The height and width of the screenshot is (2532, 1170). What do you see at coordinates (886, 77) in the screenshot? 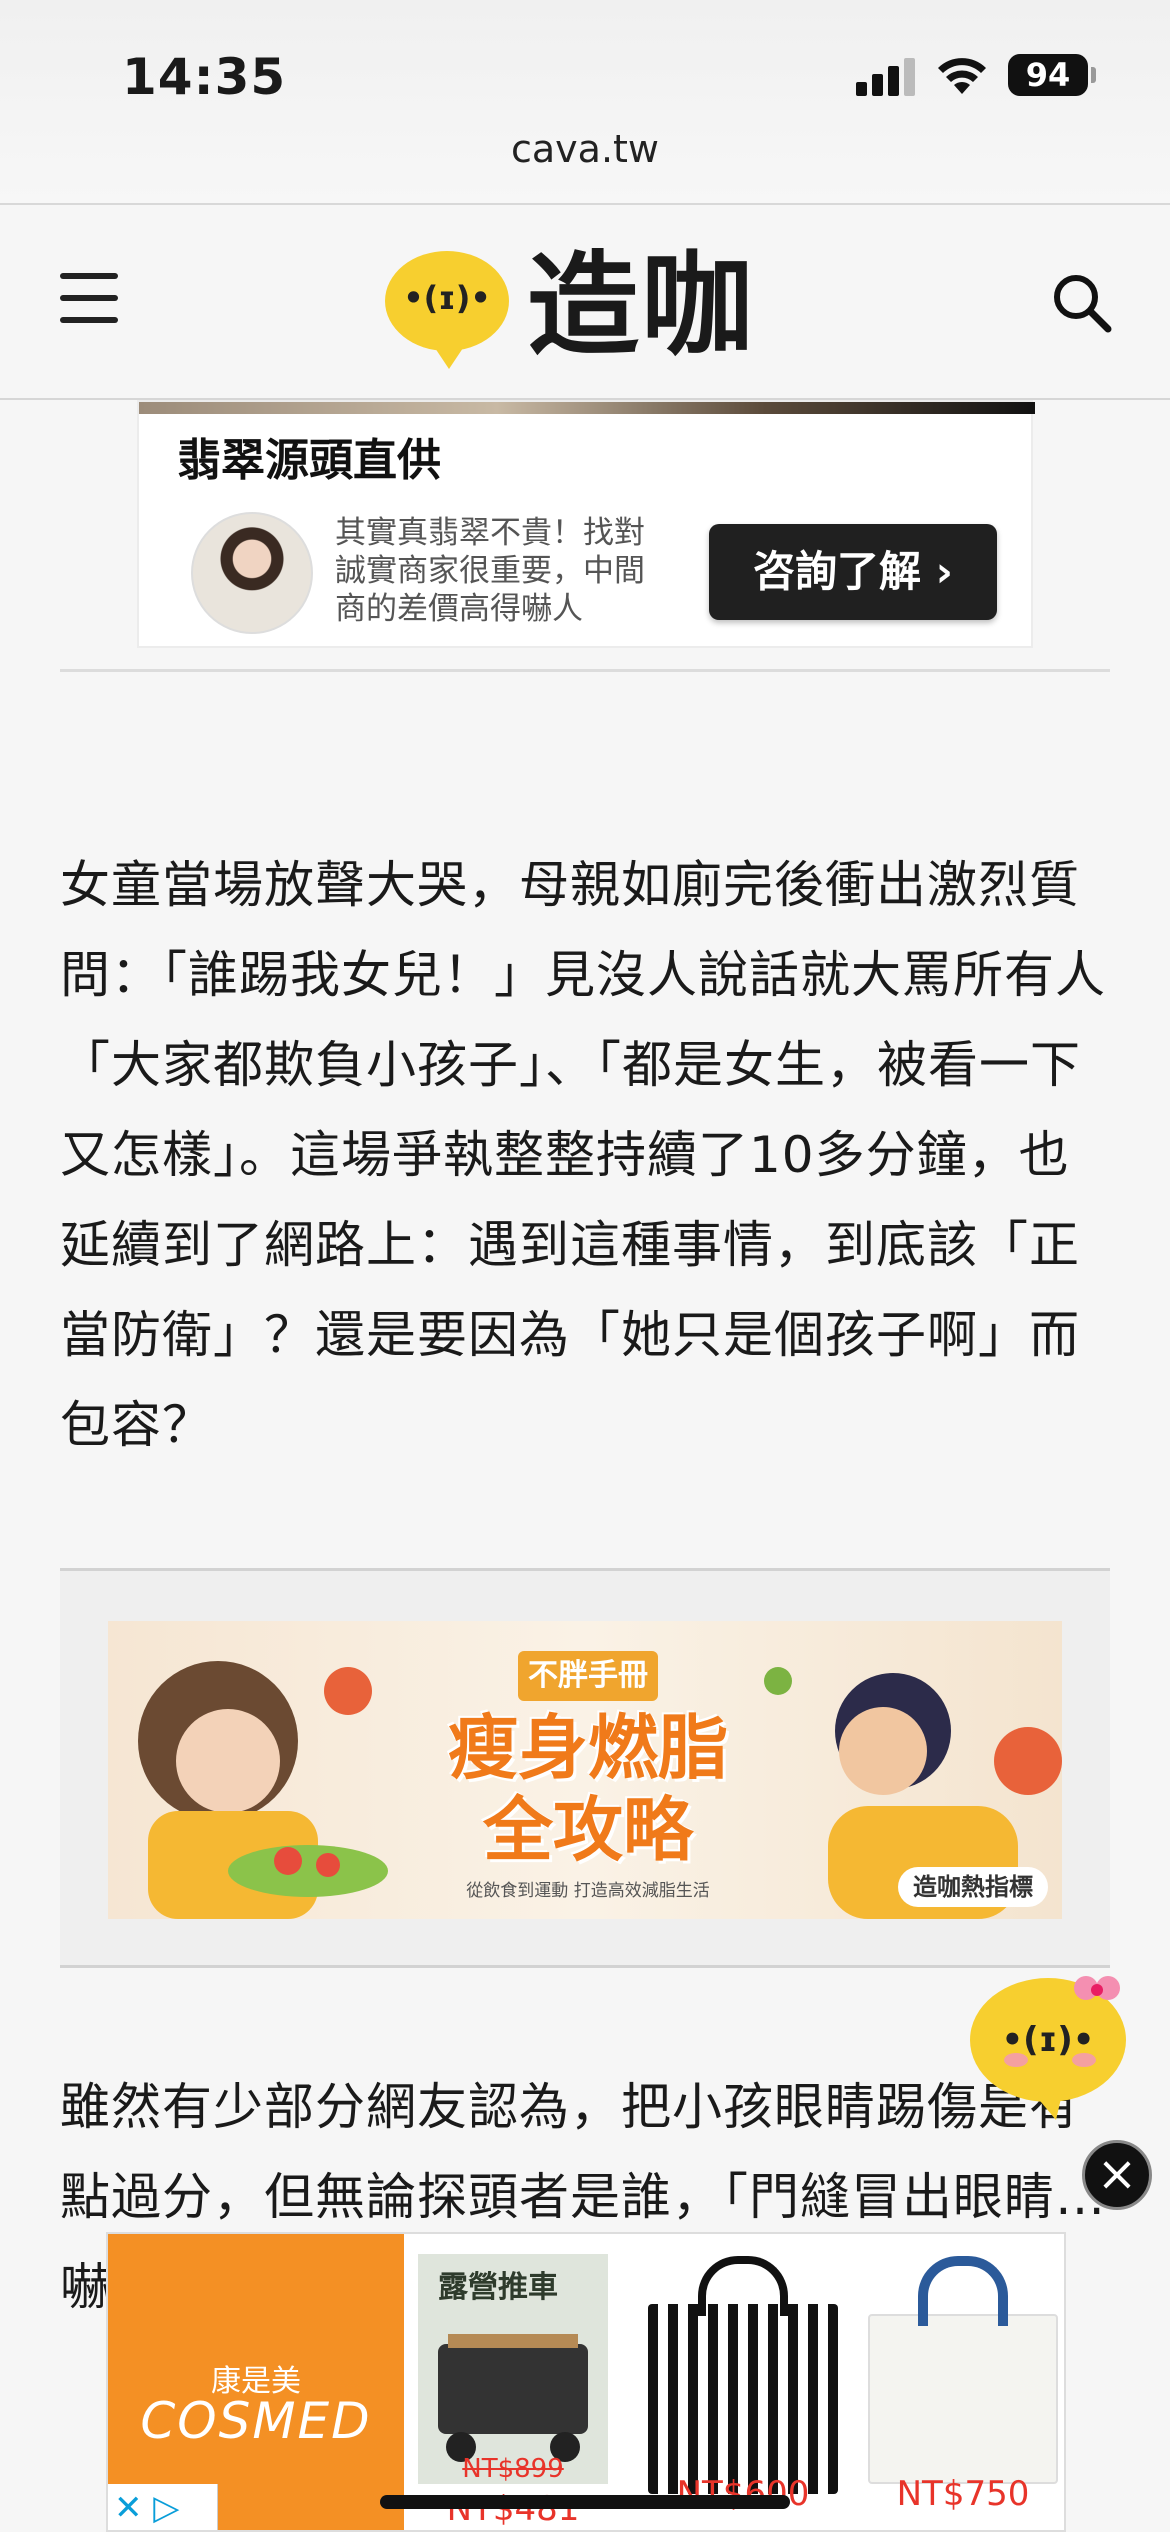
I see `cellular-signal-icon` at bounding box center [886, 77].